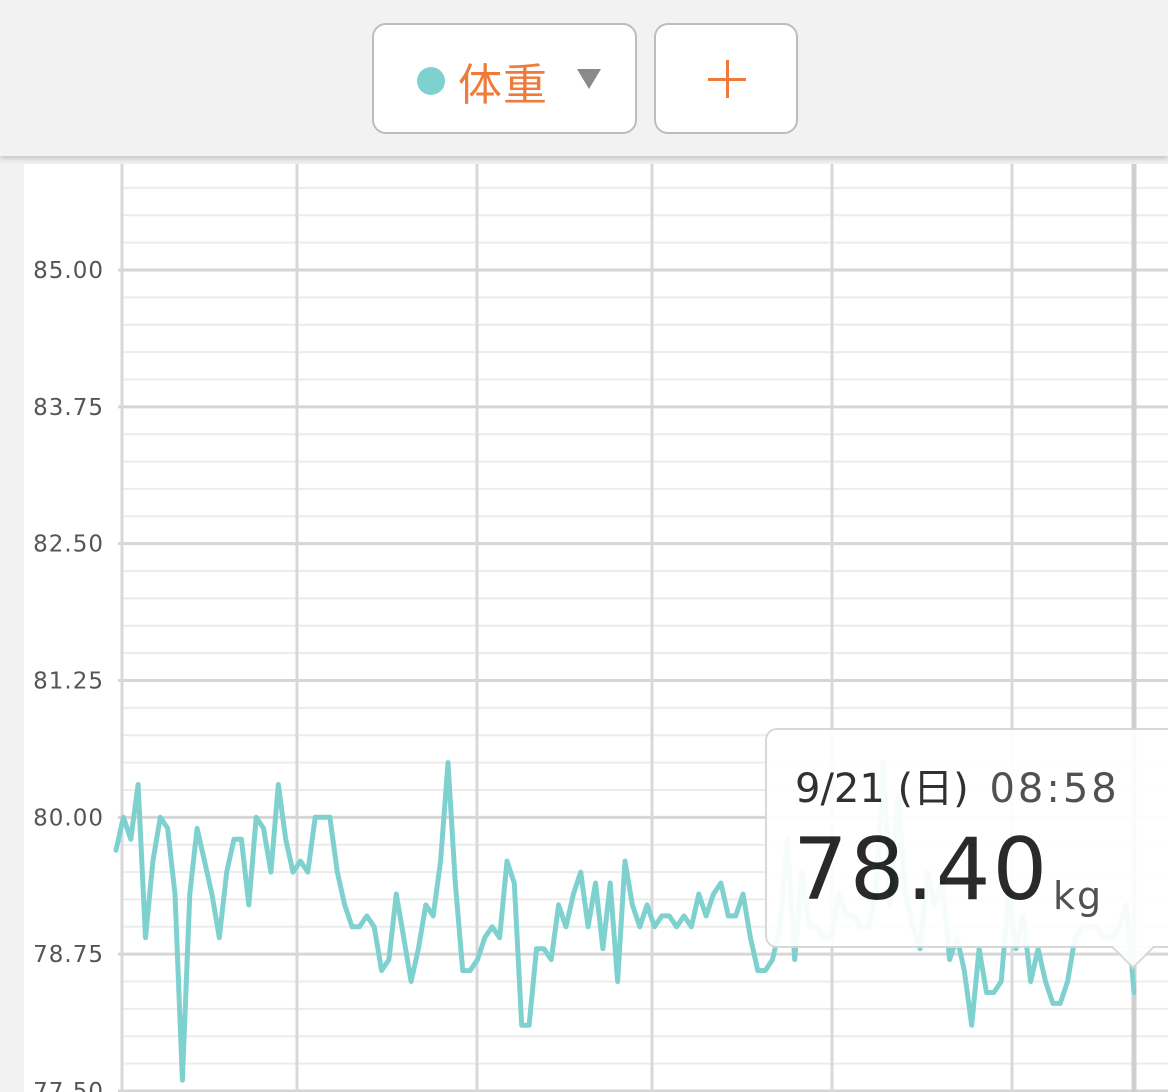 This screenshot has width=1168, height=1092. I want to click on tooltip-unit: kg, so click(1078, 896).